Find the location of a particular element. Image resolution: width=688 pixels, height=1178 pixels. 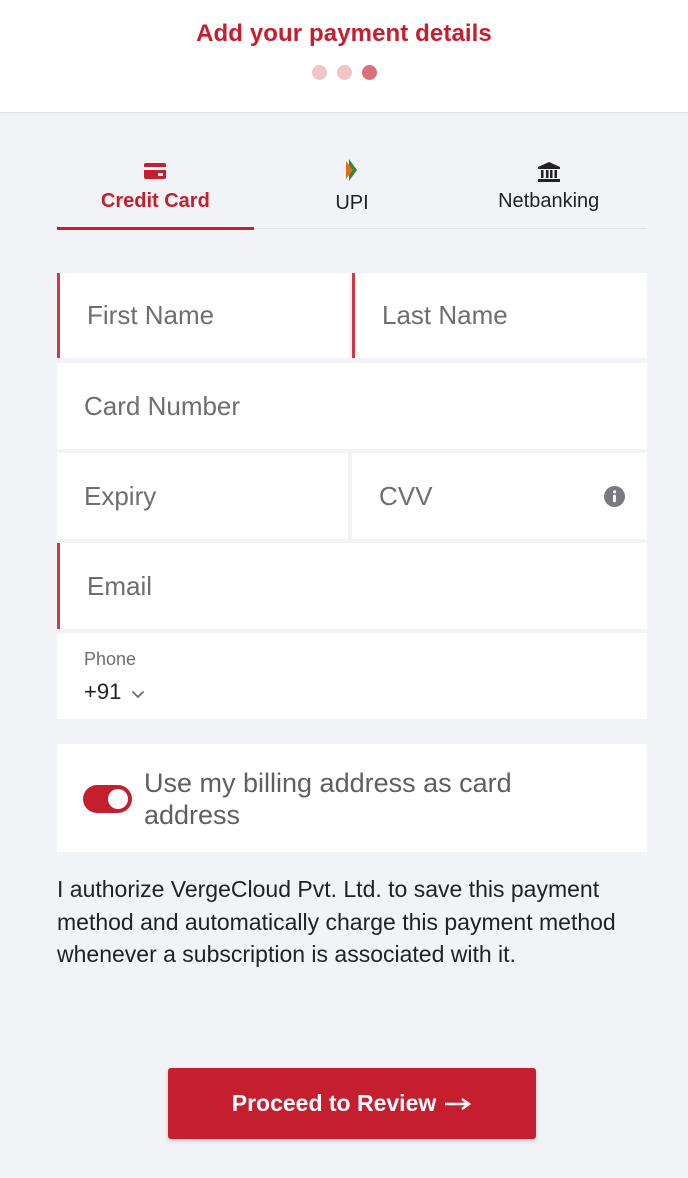

tab-label: Credit Card is located at coordinates (155, 201).